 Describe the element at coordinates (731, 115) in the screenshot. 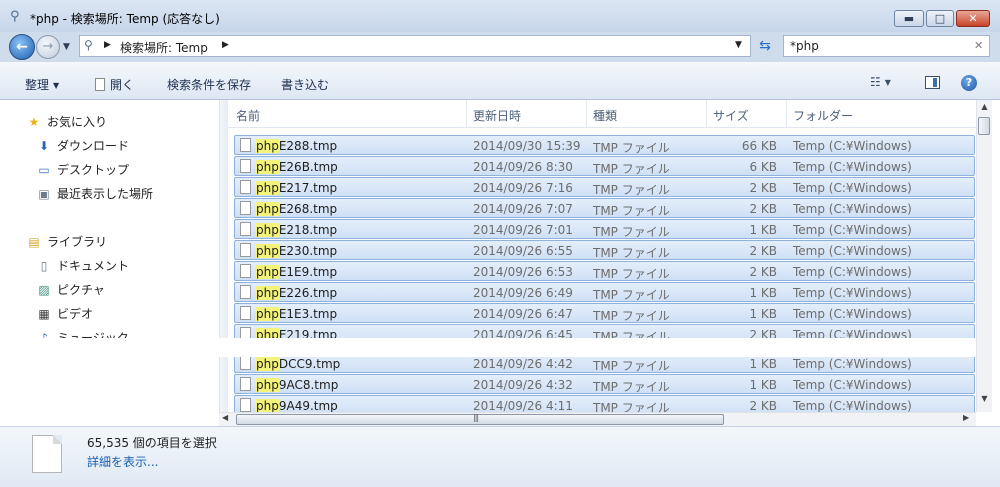

I see `column-size: サイズ` at that location.